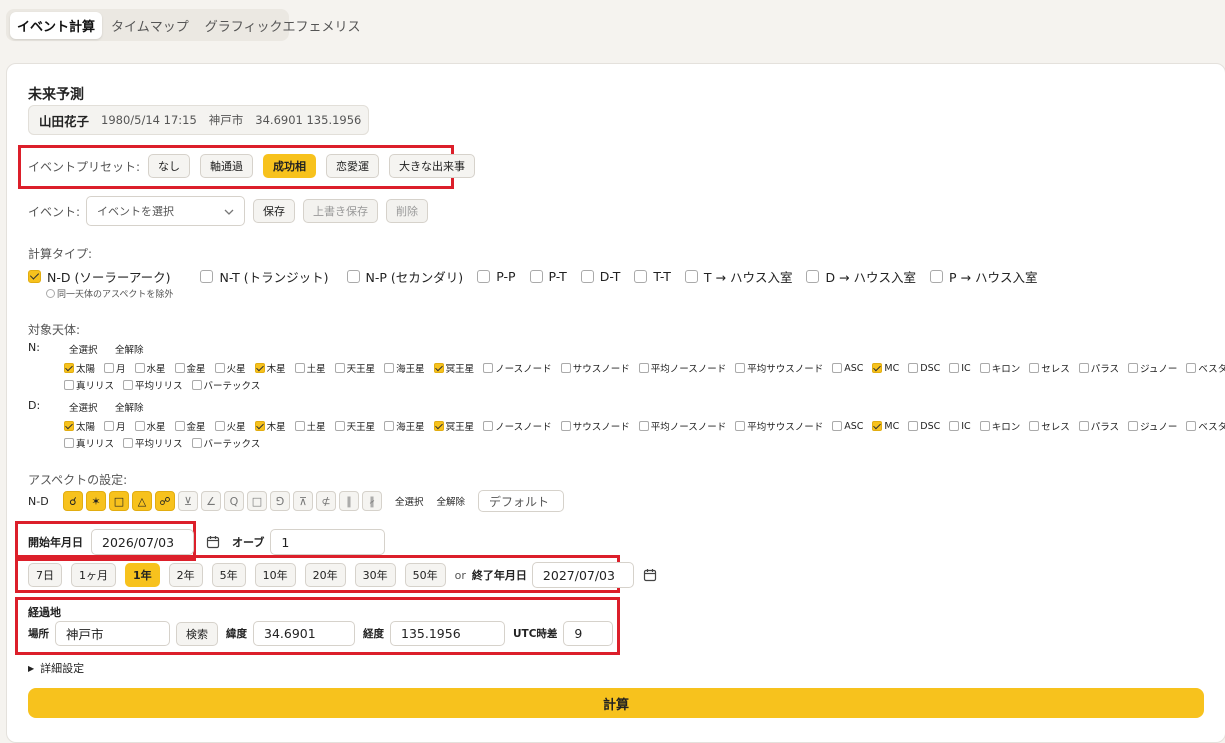 Image resolution: width=1225 pixels, height=743 pixels. I want to click on body-option: パラス, so click(1098, 368).